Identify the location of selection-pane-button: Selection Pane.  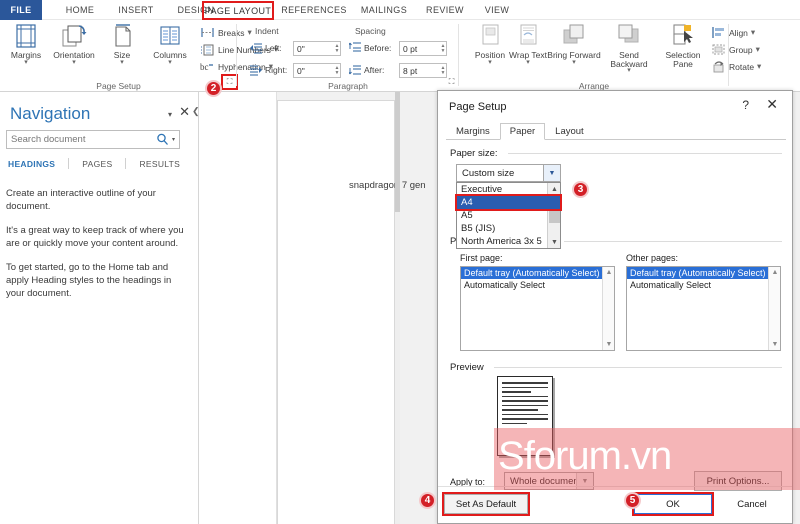
(683, 45).